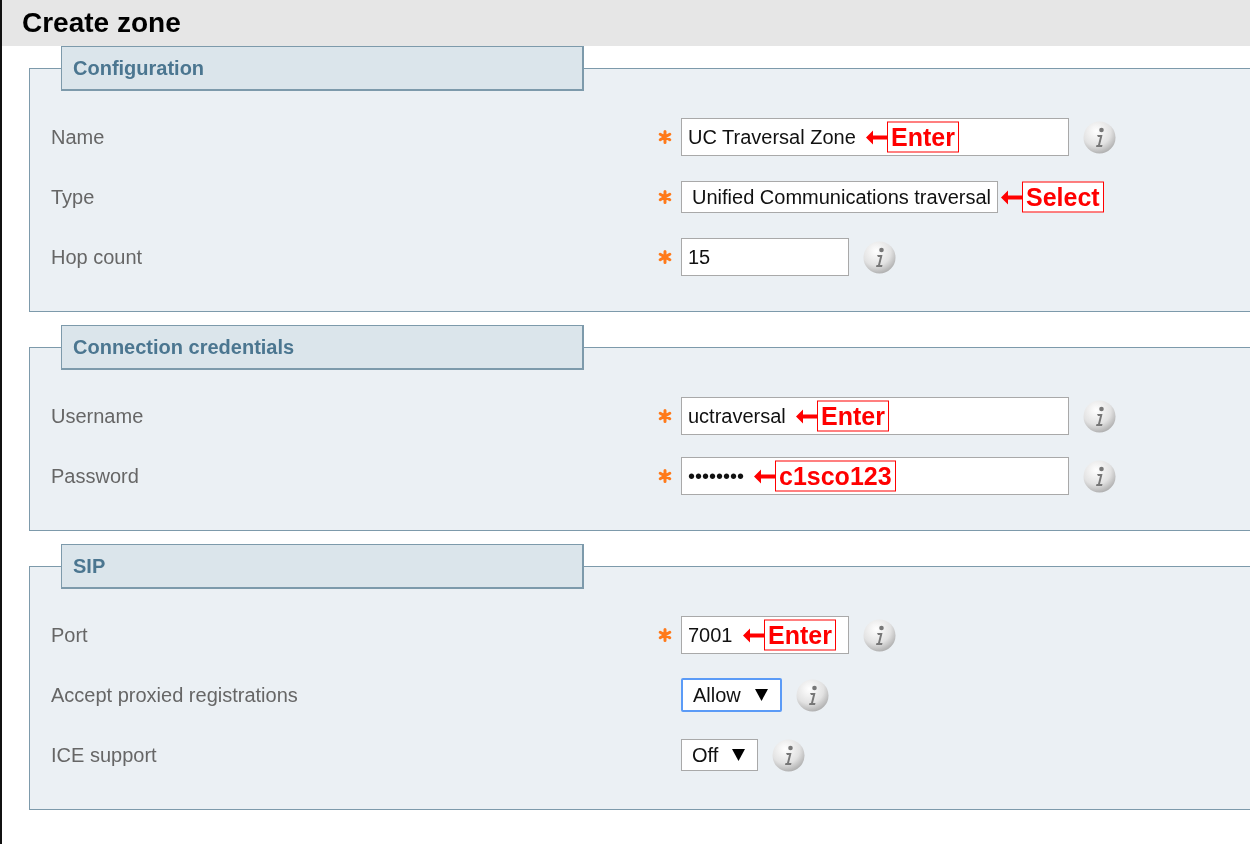 The height and width of the screenshot is (844, 1250). What do you see at coordinates (720, 755) in the screenshot?
I see `dropdown: Off` at bounding box center [720, 755].